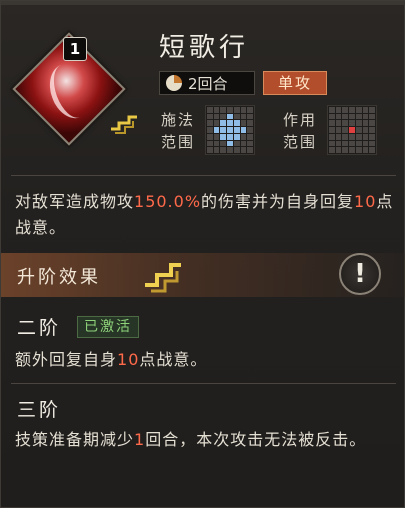  Describe the element at coordinates (278, 201) in the screenshot. I see `desc-text: 的伤害并为自身回复` at that location.